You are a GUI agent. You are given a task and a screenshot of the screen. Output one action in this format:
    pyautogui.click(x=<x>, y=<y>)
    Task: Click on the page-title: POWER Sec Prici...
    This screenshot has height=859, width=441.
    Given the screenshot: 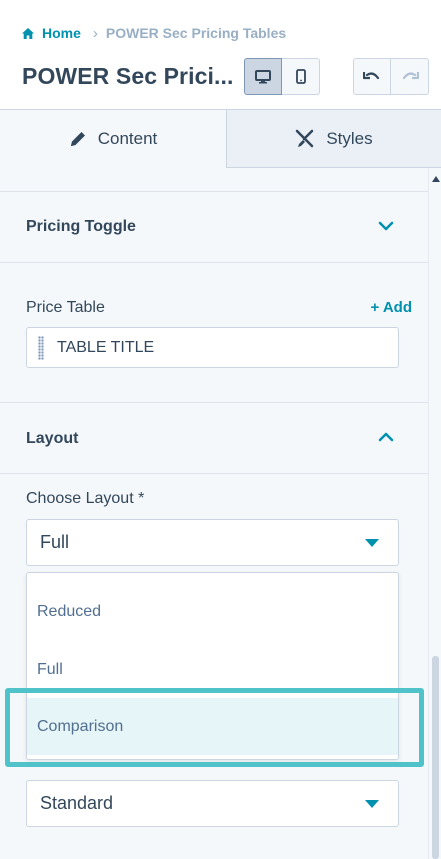 What is the action you would take?
    pyautogui.click(x=128, y=76)
    